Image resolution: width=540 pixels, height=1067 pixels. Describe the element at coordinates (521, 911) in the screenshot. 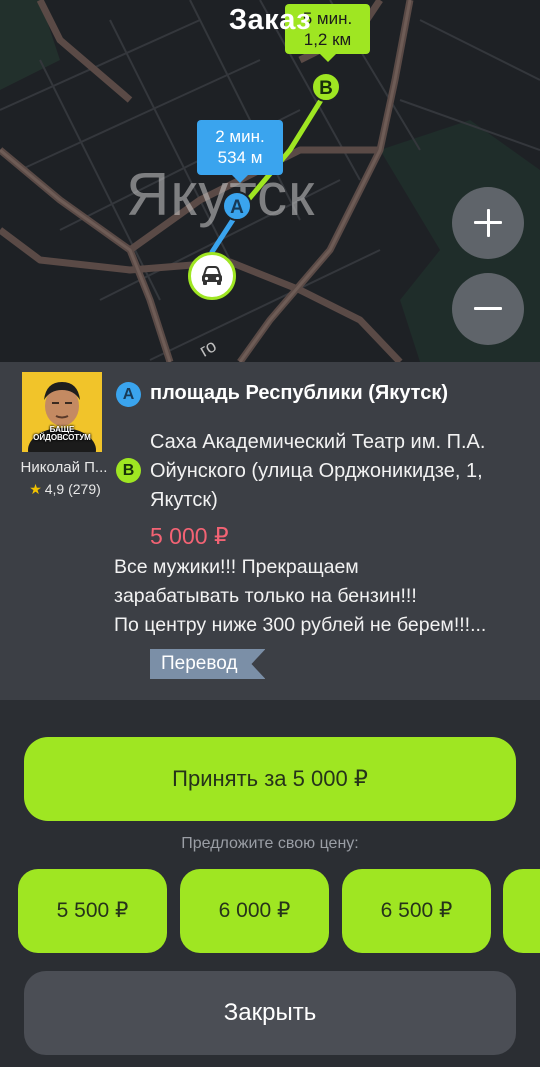

I see `offer-price-button` at that location.